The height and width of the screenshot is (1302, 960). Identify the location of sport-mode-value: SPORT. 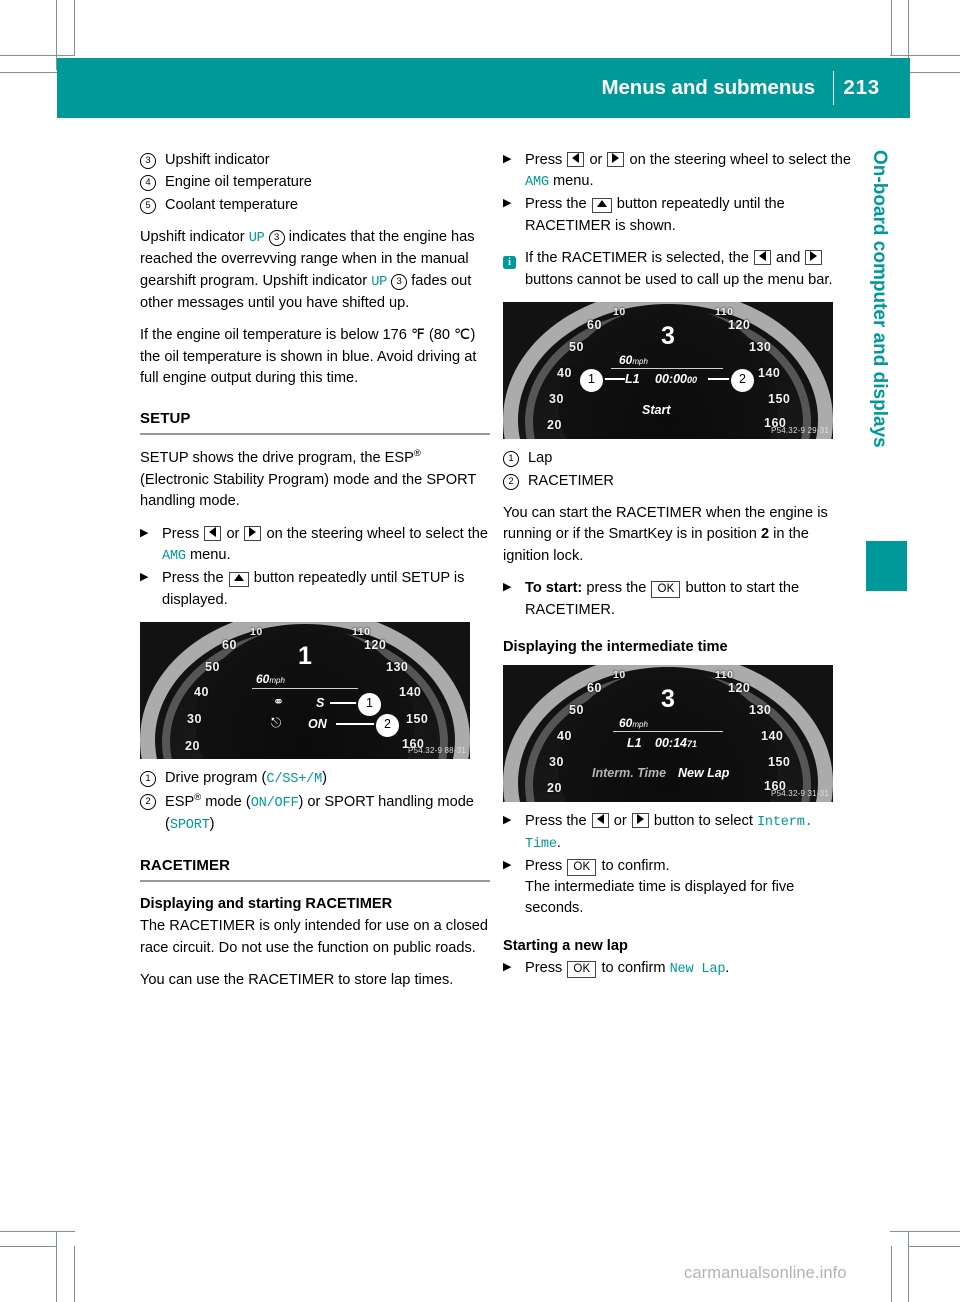
(189, 825).